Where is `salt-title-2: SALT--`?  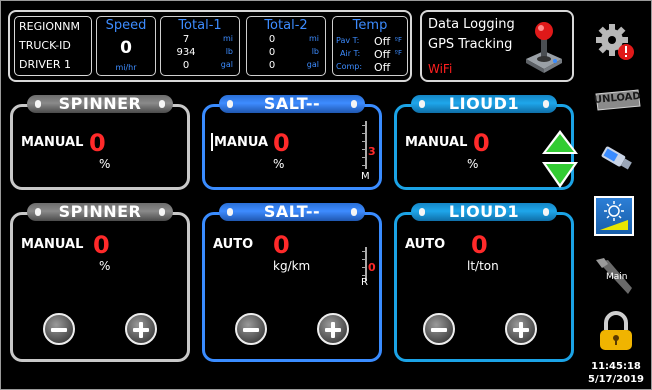
salt-title-2: SALT-- is located at coordinates (292, 211).